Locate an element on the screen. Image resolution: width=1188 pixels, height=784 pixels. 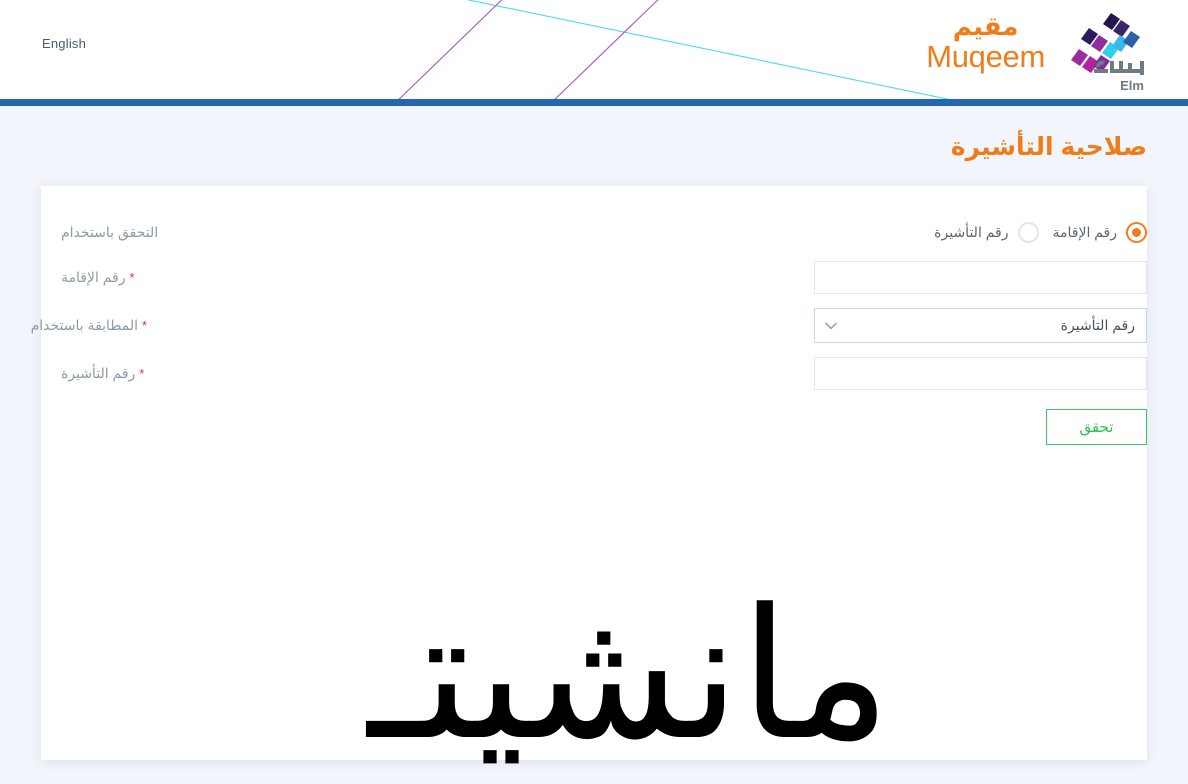
site-header: English مقيم Muqeem Elm is located at coordinates (594, 49).